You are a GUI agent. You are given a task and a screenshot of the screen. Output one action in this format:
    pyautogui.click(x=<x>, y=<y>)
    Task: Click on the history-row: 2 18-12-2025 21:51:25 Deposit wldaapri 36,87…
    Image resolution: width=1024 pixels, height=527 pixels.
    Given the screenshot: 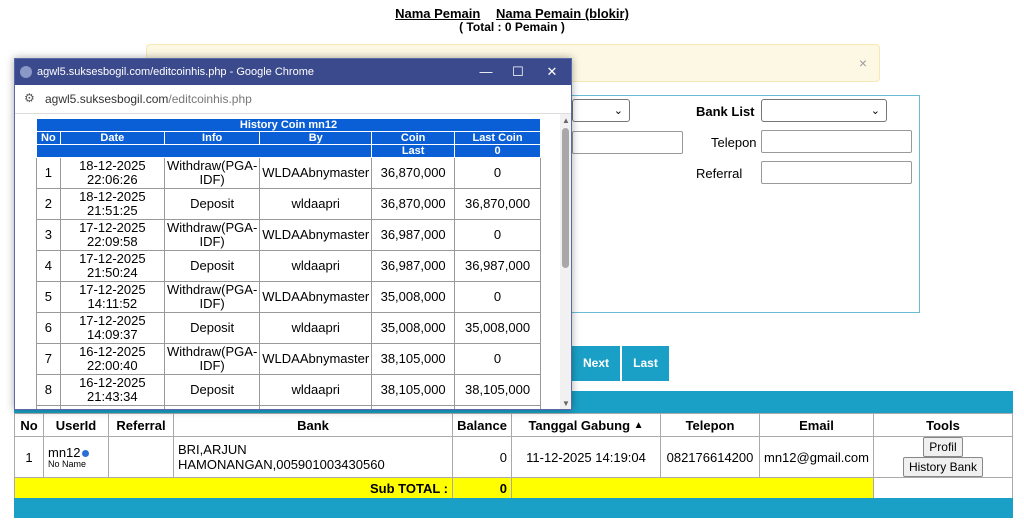 What is the action you would take?
    pyautogui.click(x=288, y=204)
    